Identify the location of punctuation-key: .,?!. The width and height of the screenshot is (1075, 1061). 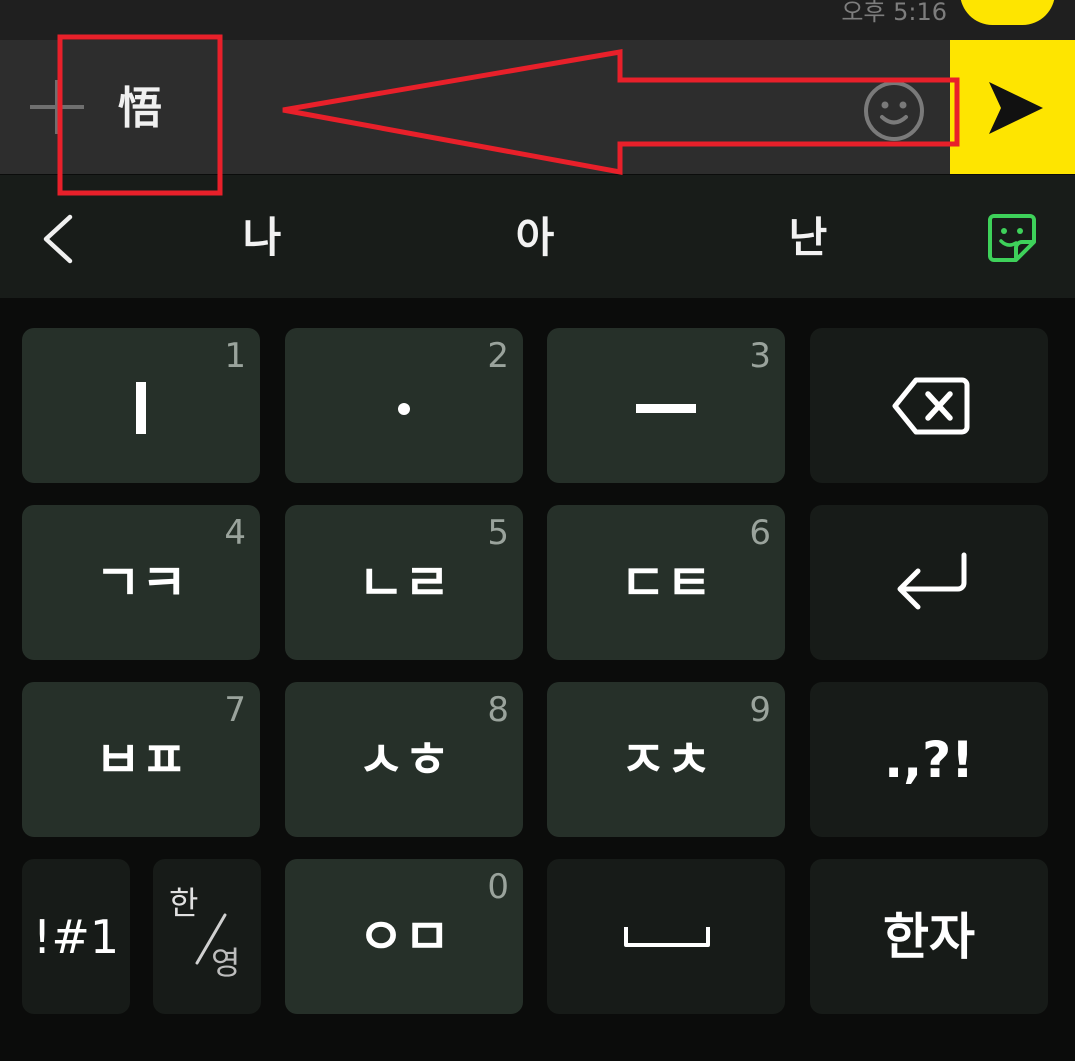
(929, 759).